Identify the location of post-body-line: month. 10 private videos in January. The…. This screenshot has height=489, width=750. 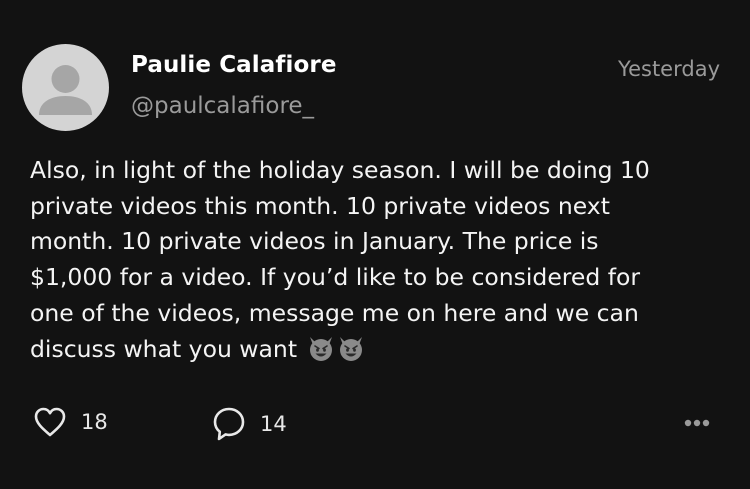
(314, 241).